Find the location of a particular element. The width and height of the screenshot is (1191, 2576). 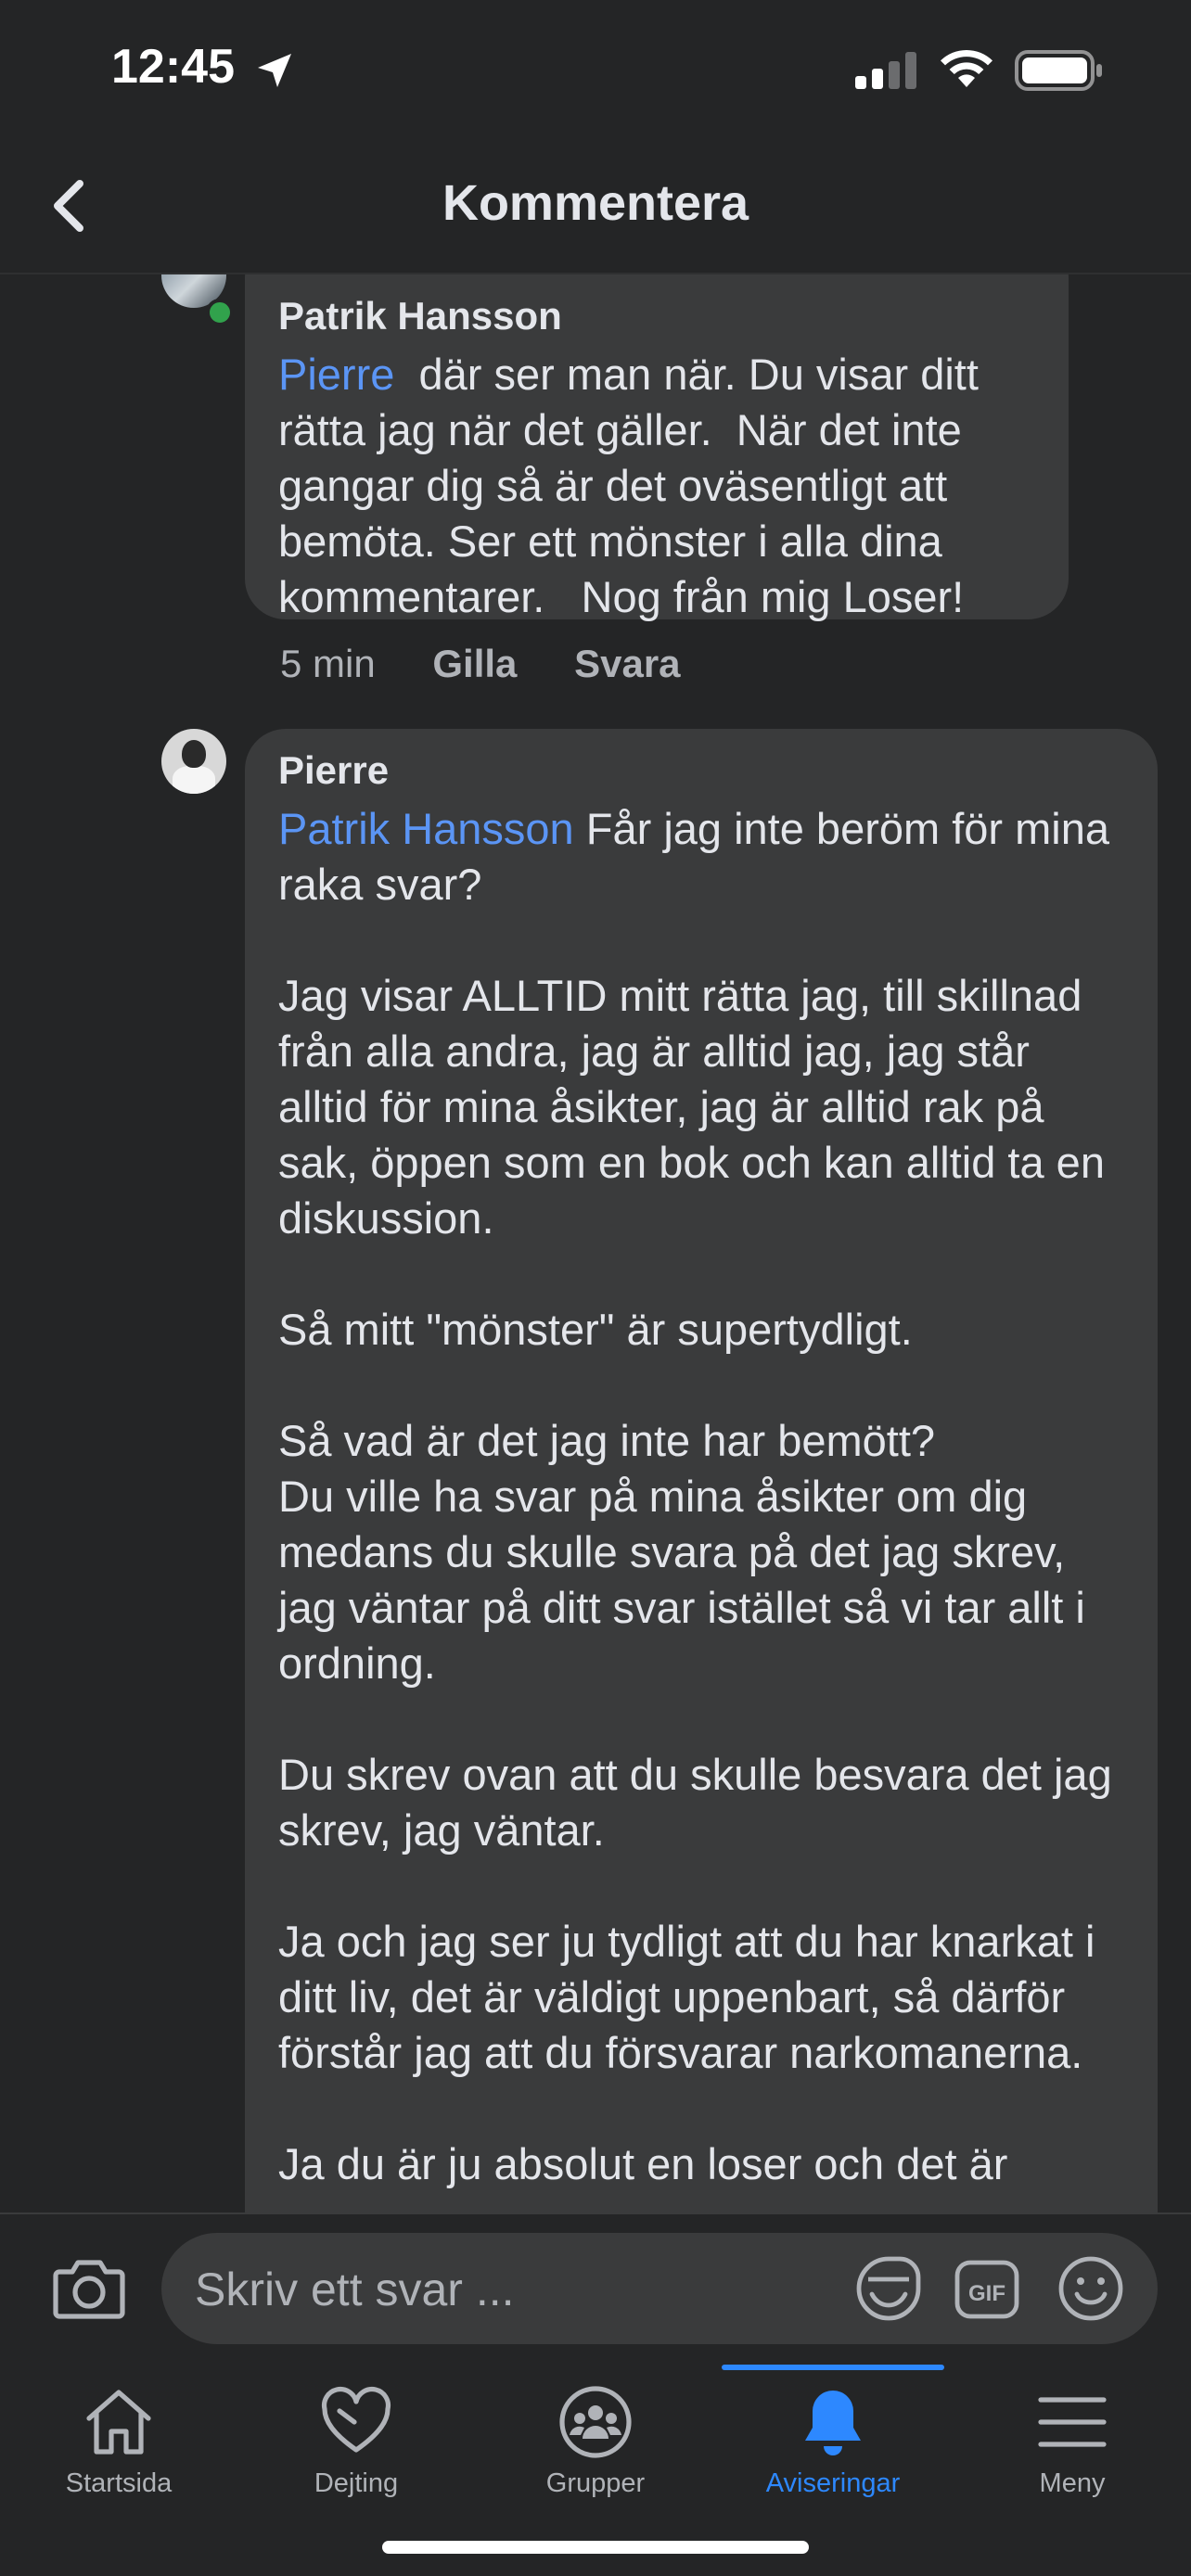

cellular-signal-icon is located at coordinates (885, 71).